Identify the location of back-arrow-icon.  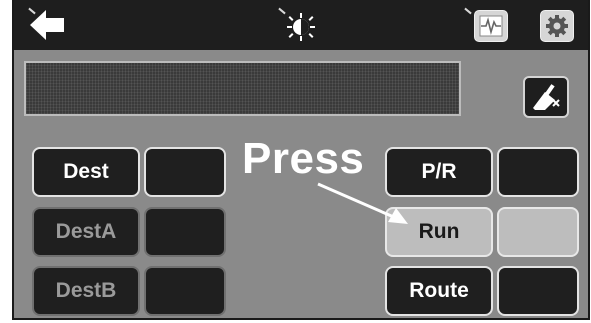
(47, 25).